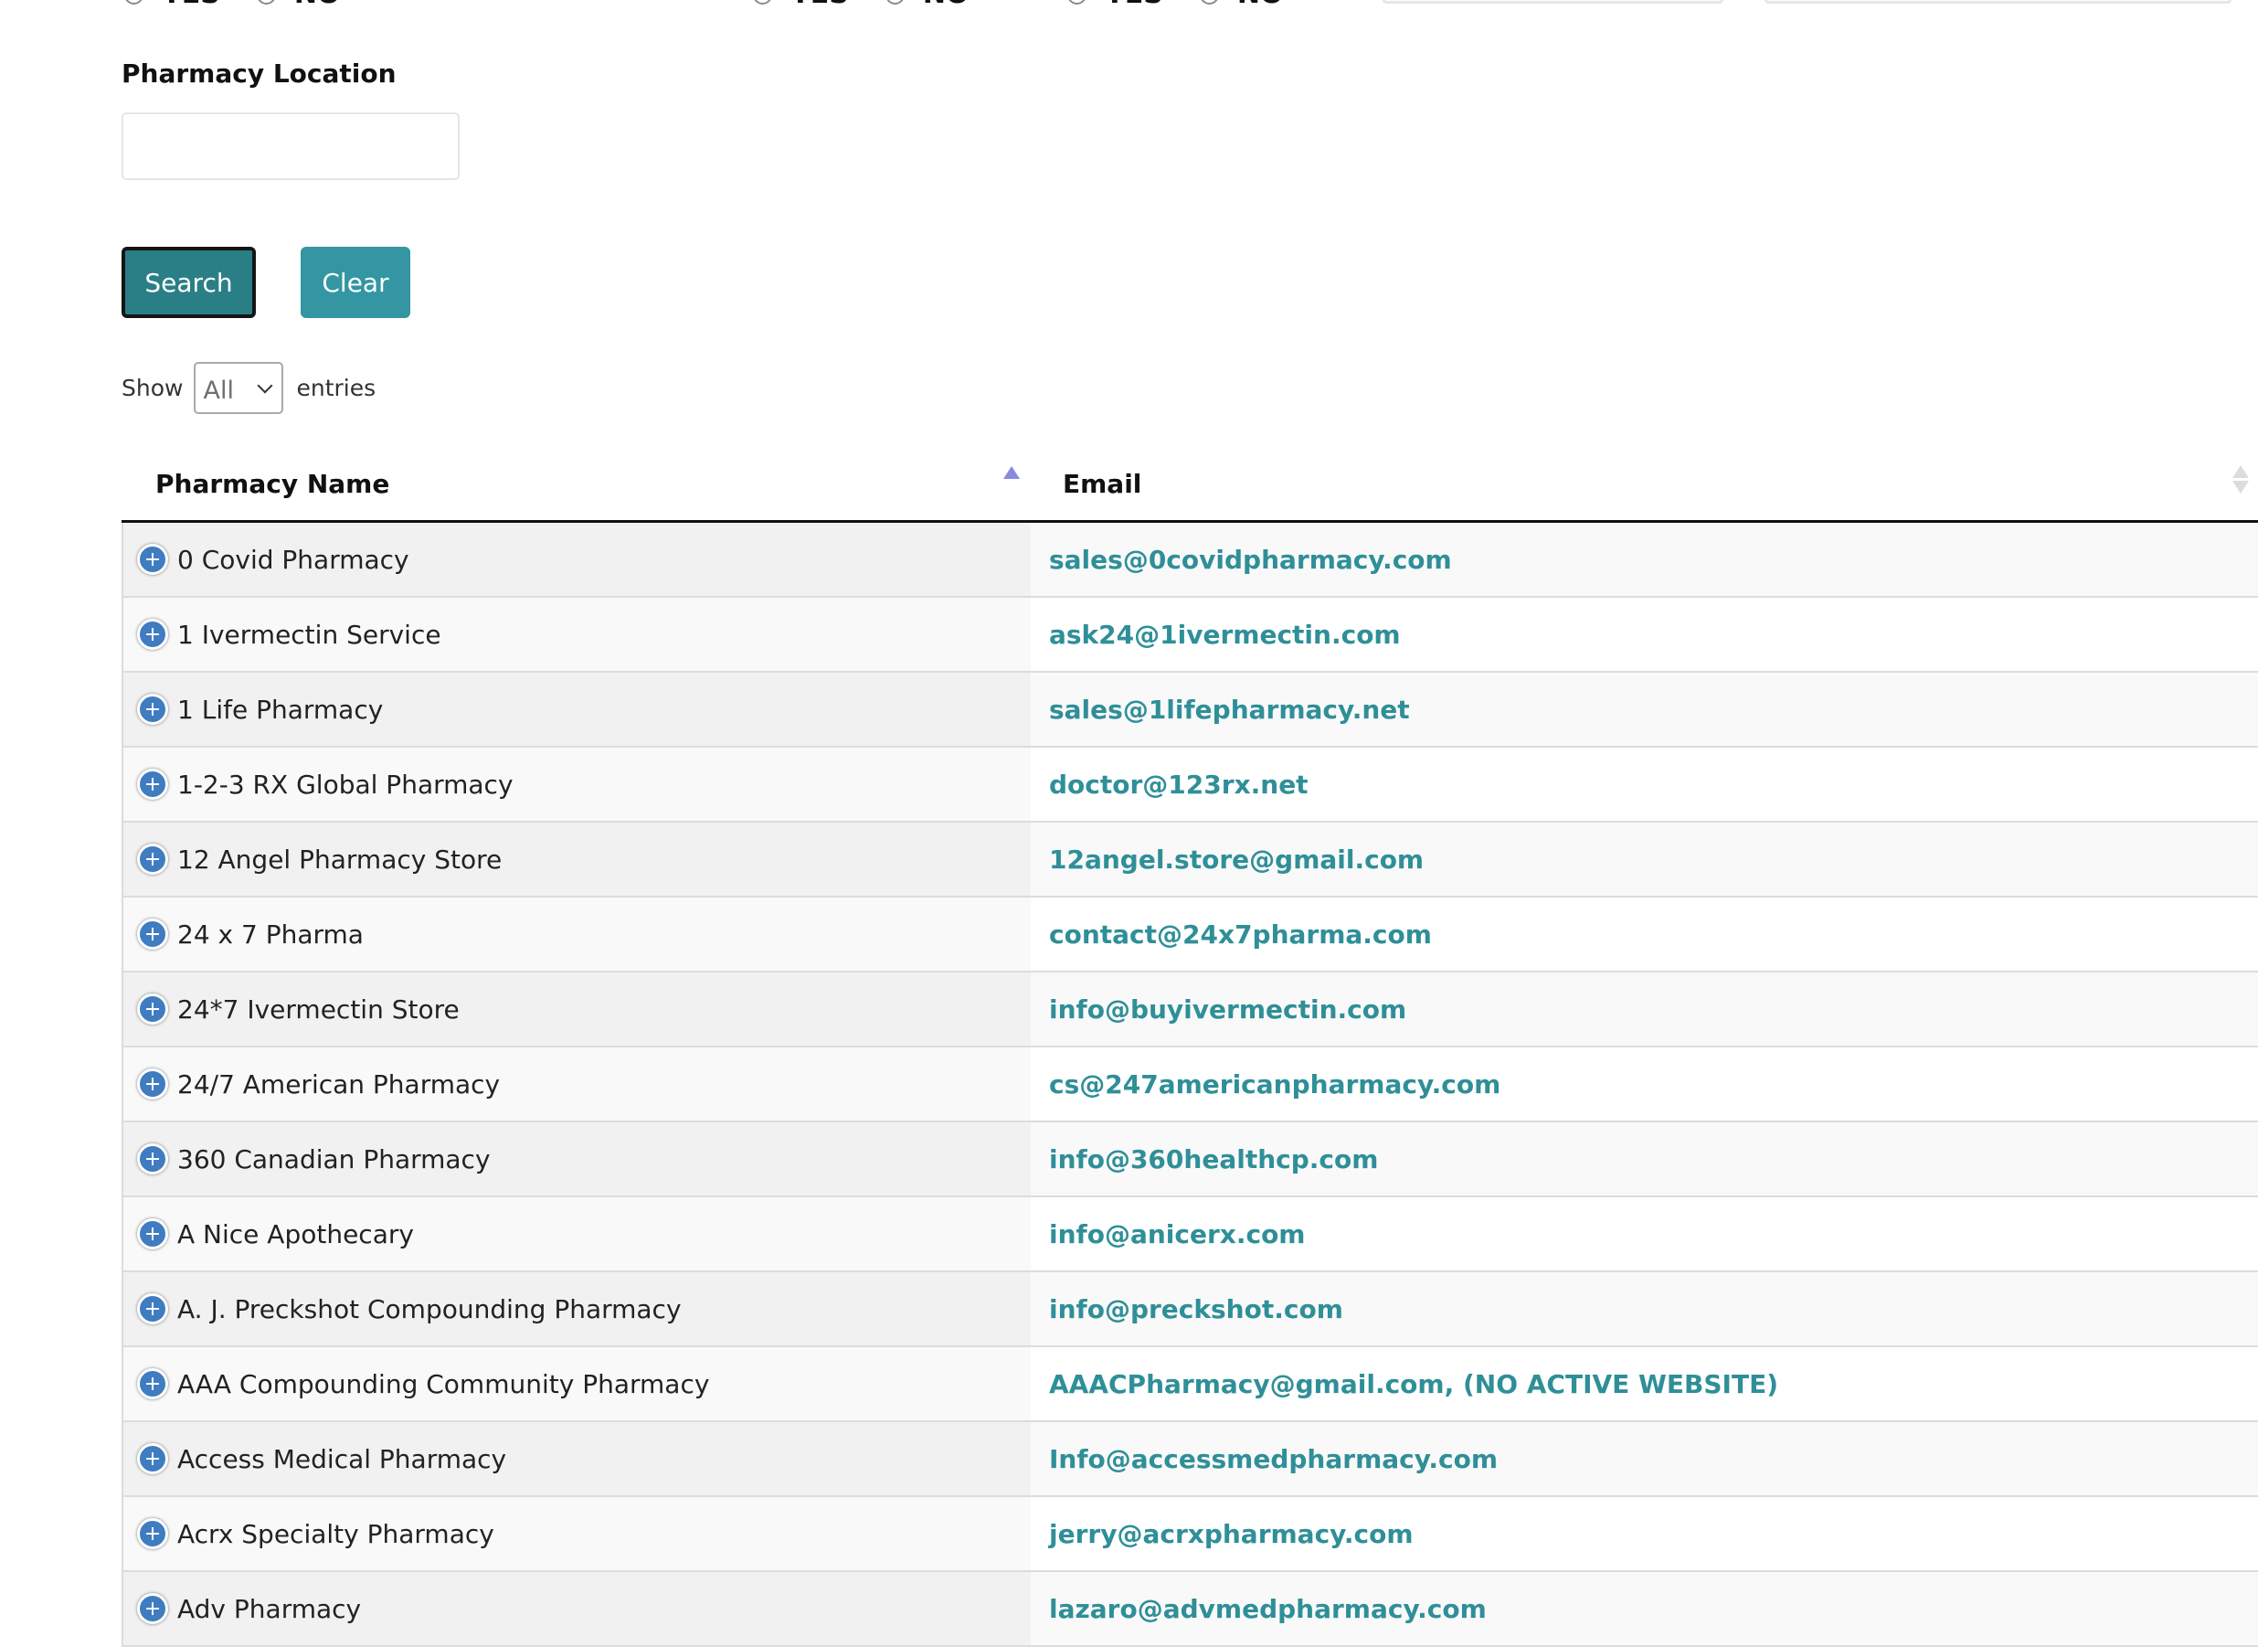 This screenshot has height=1647, width=2268. Describe the element at coordinates (280, 709) in the screenshot. I see `pharmacy-name: 1 Life Pharmacy` at that location.